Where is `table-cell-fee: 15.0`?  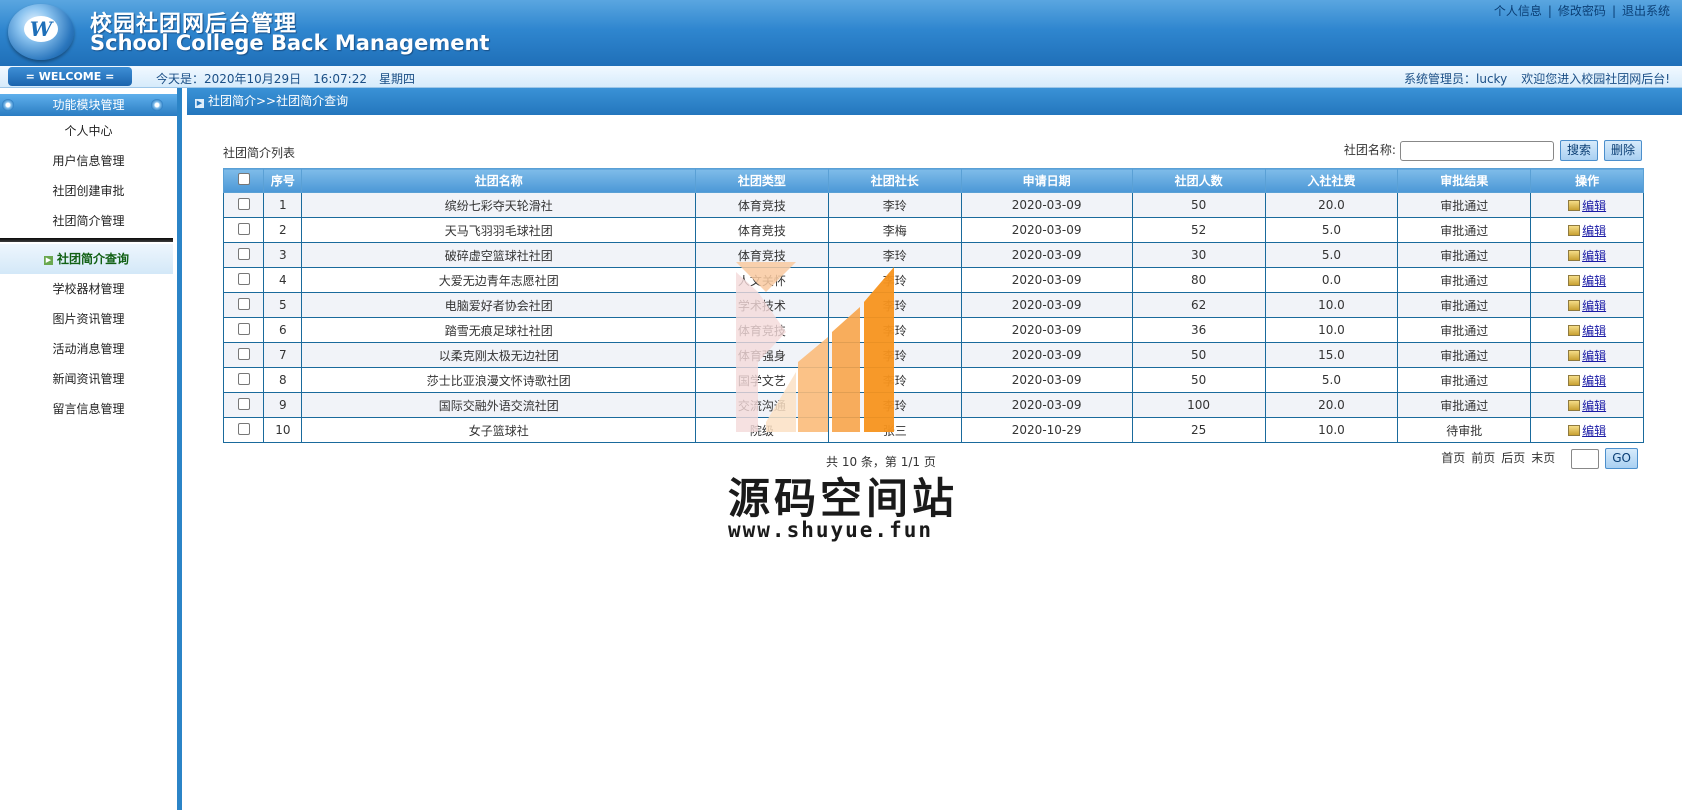
table-cell-fee: 15.0 is located at coordinates (1331, 355).